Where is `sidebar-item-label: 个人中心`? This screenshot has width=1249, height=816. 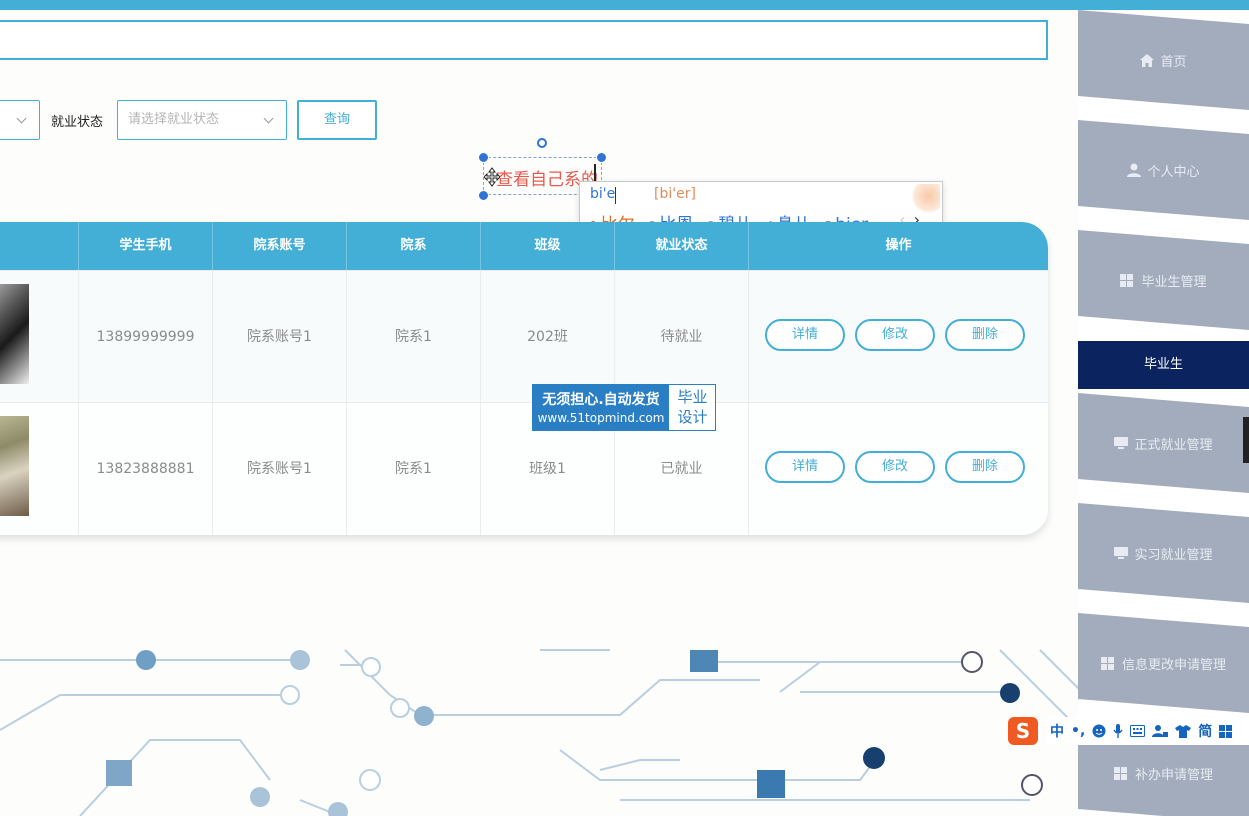
sidebar-item-label: 个人中心 is located at coordinates (1173, 172).